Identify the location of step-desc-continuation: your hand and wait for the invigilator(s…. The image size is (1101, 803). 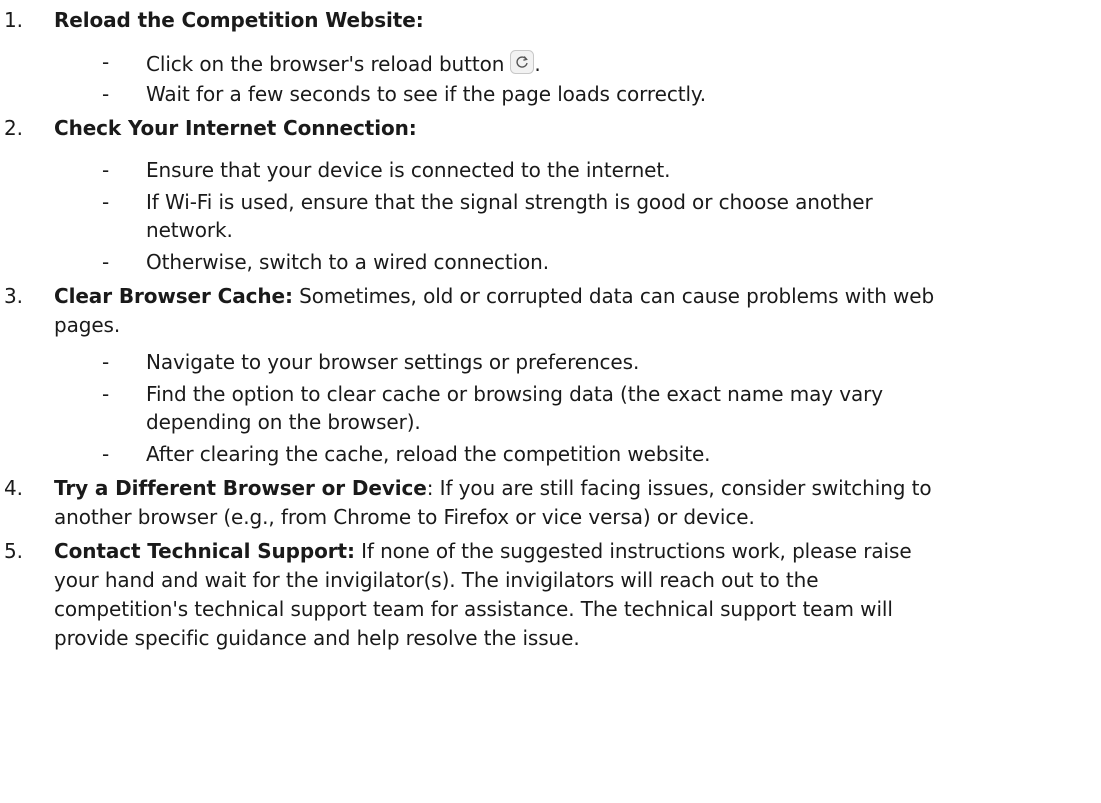
(436, 580).